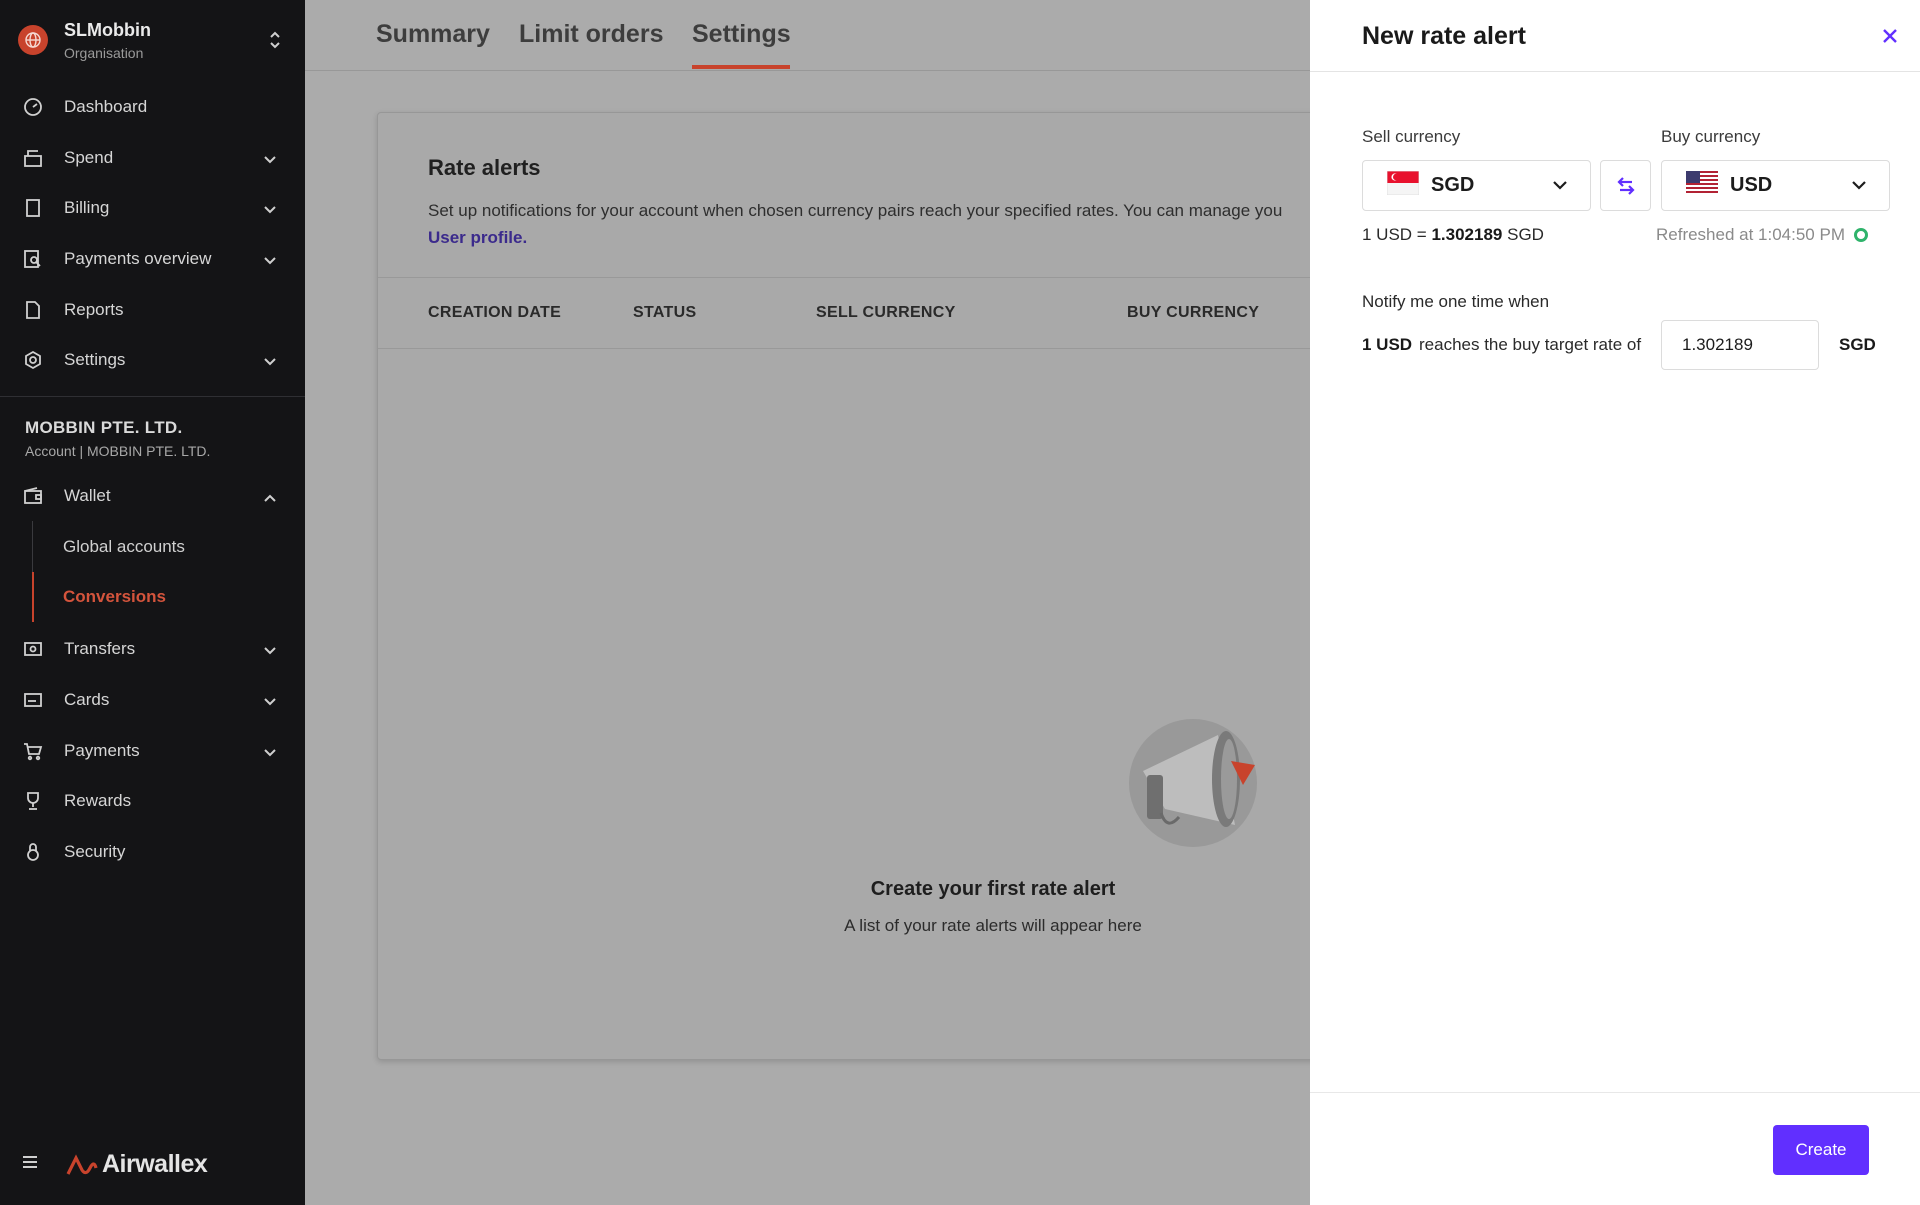 The image size is (1920, 1205). Describe the element at coordinates (152, 496) in the screenshot. I see `sidebar-item-wallet: Wallet` at that location.